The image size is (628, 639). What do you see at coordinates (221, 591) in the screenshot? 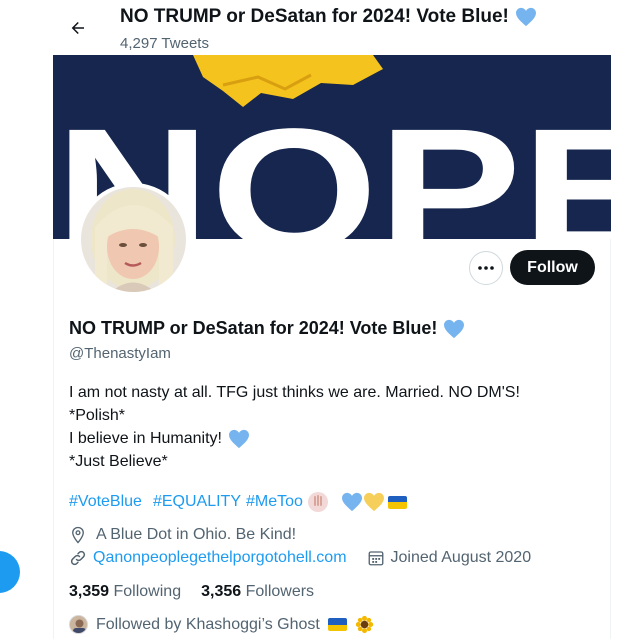
I see `followers-count: 3,356` at bounding box center [221, 591].